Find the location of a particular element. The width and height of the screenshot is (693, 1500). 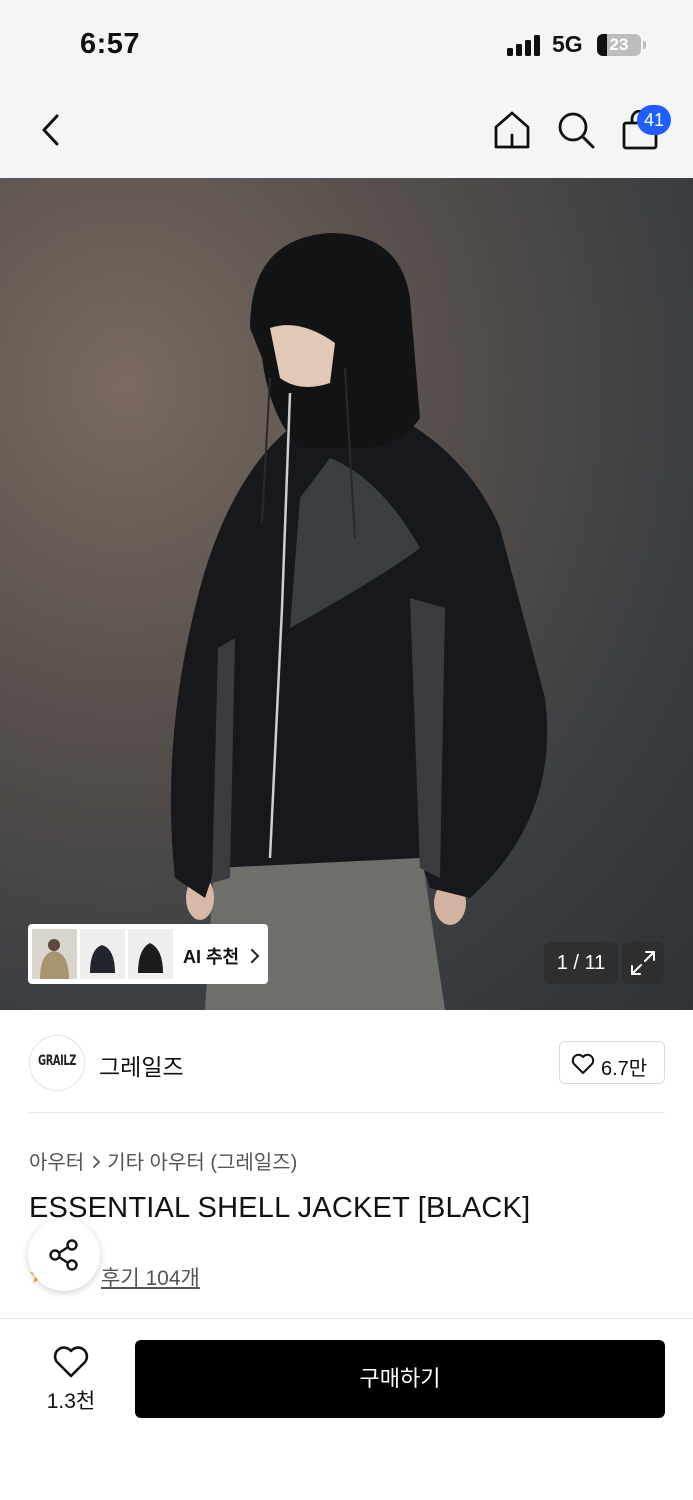

battery-level: 23 is located at coordinates (619, 44).